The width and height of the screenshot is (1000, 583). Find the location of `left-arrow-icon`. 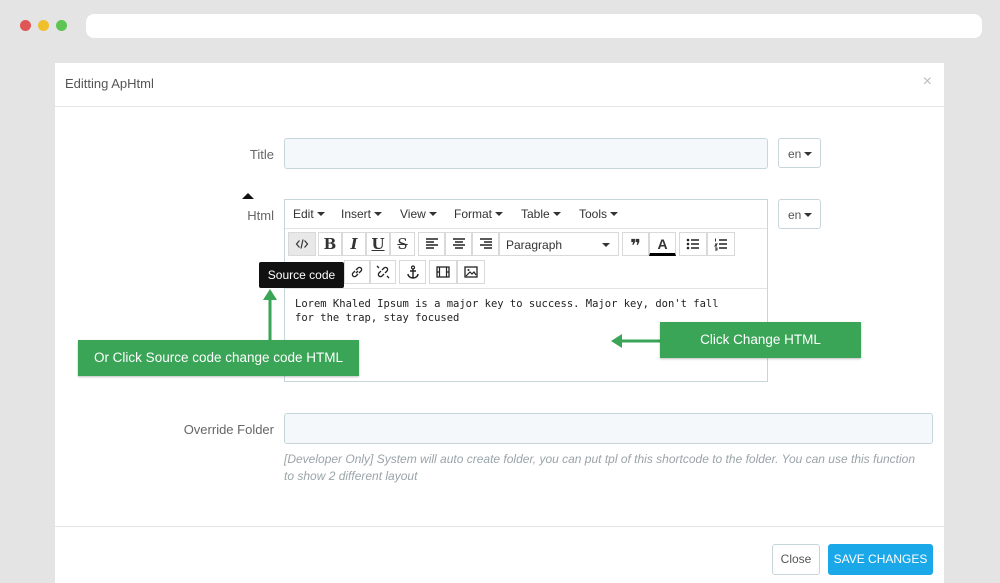

left-arrow-icon is located at coordinates (635, 341).